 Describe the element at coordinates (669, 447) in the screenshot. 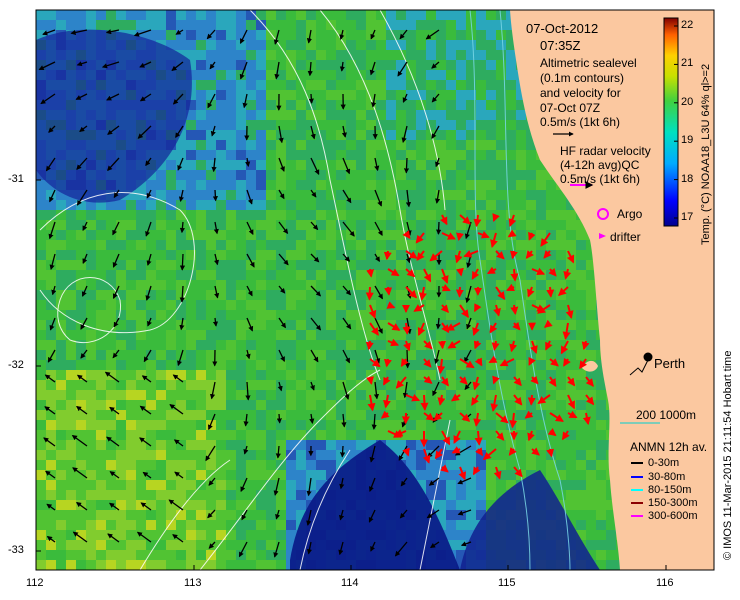

I see `anmn-legend-title: ANMN 12h av.` at that location.